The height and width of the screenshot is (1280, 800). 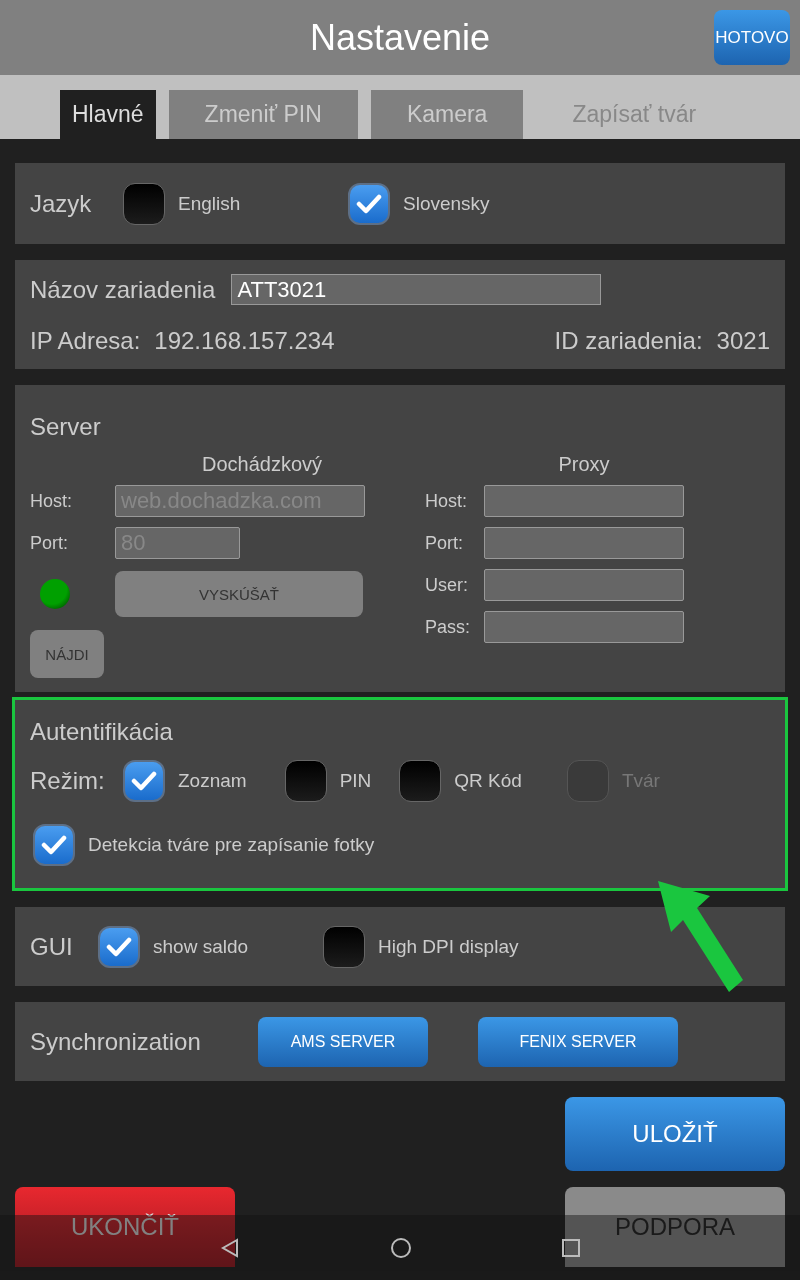 I want to click on field-label: Názov zariadenia, so click(x=123, y=289).